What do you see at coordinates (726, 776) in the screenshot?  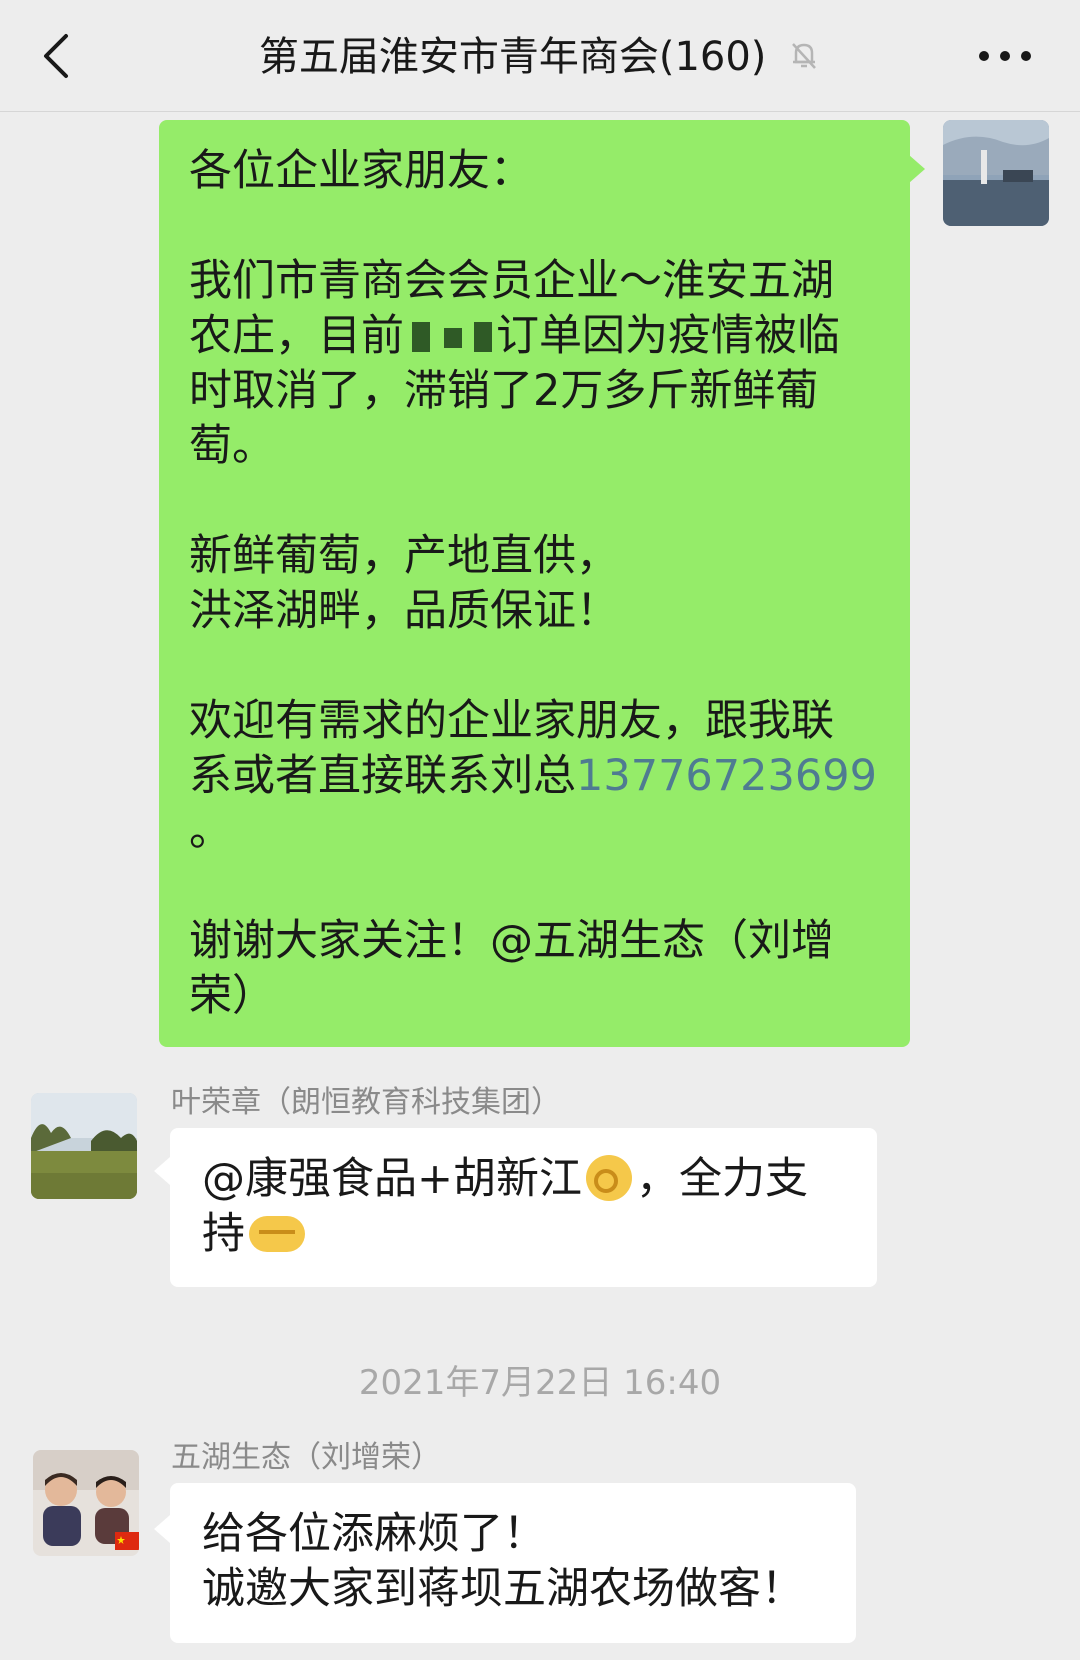 I see `phone-number-link: 13776723699` at bounding box center [726, 776].